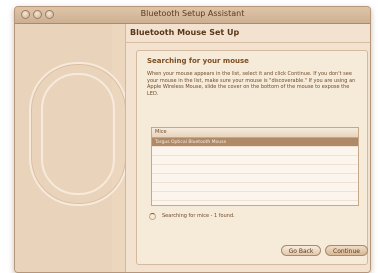 The width and height of the screenshot is (378, 273). What do you see at coordinates (198, 216) in the screenshot?
I see `status-text: Searching for mice - 1 found.` at bounding box center [198, 216].